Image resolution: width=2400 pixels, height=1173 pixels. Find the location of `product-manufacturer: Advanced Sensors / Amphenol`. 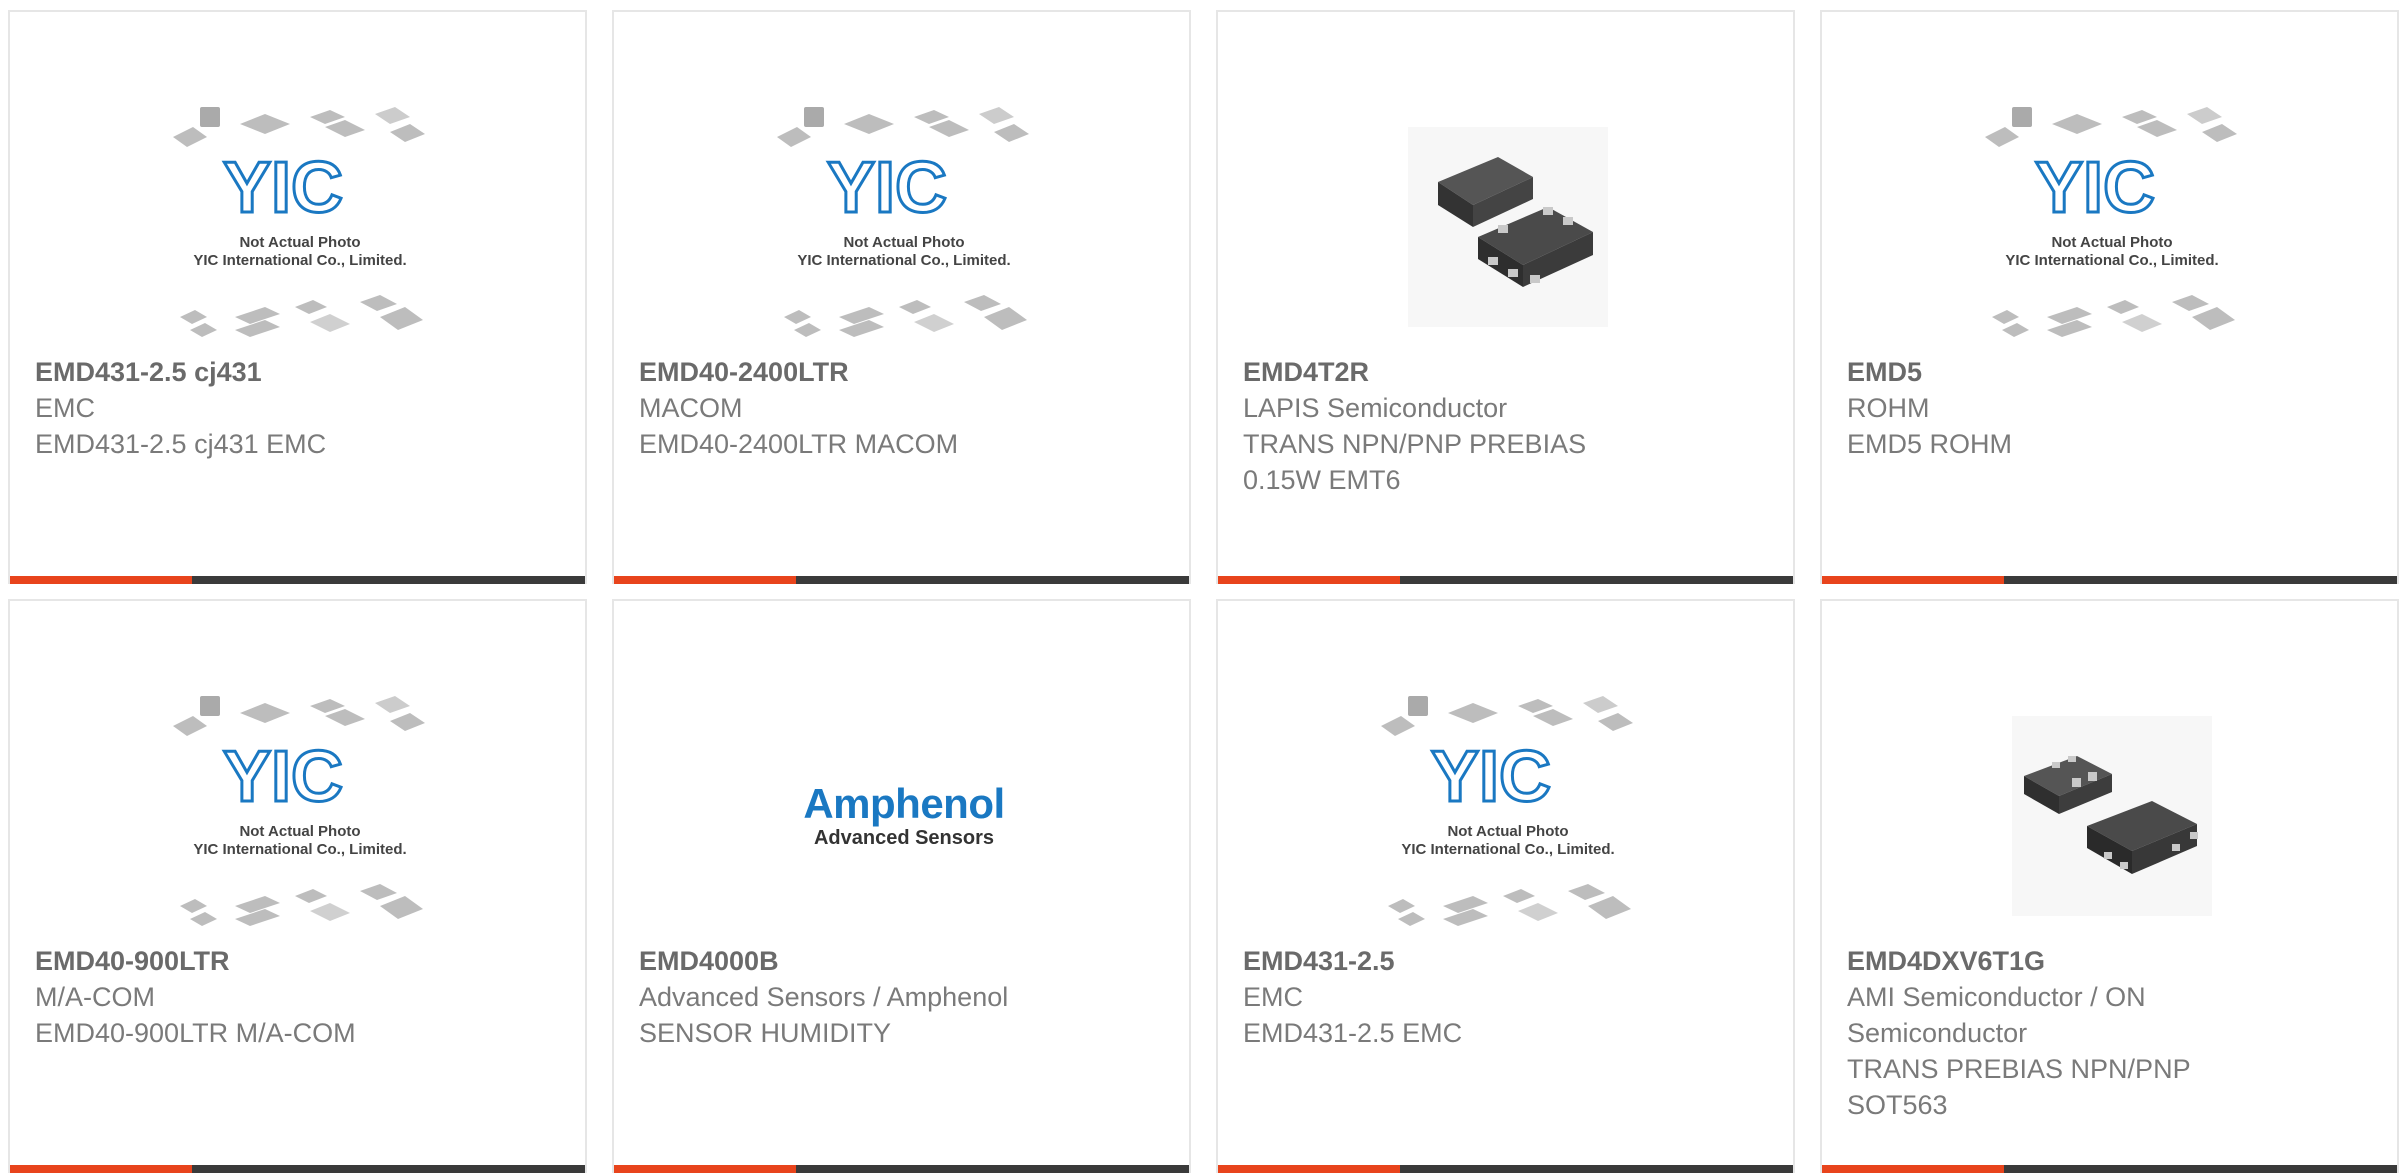

product-manufacturer: Advanced Sensors / Amphenol is located at coordinates (824, 997).